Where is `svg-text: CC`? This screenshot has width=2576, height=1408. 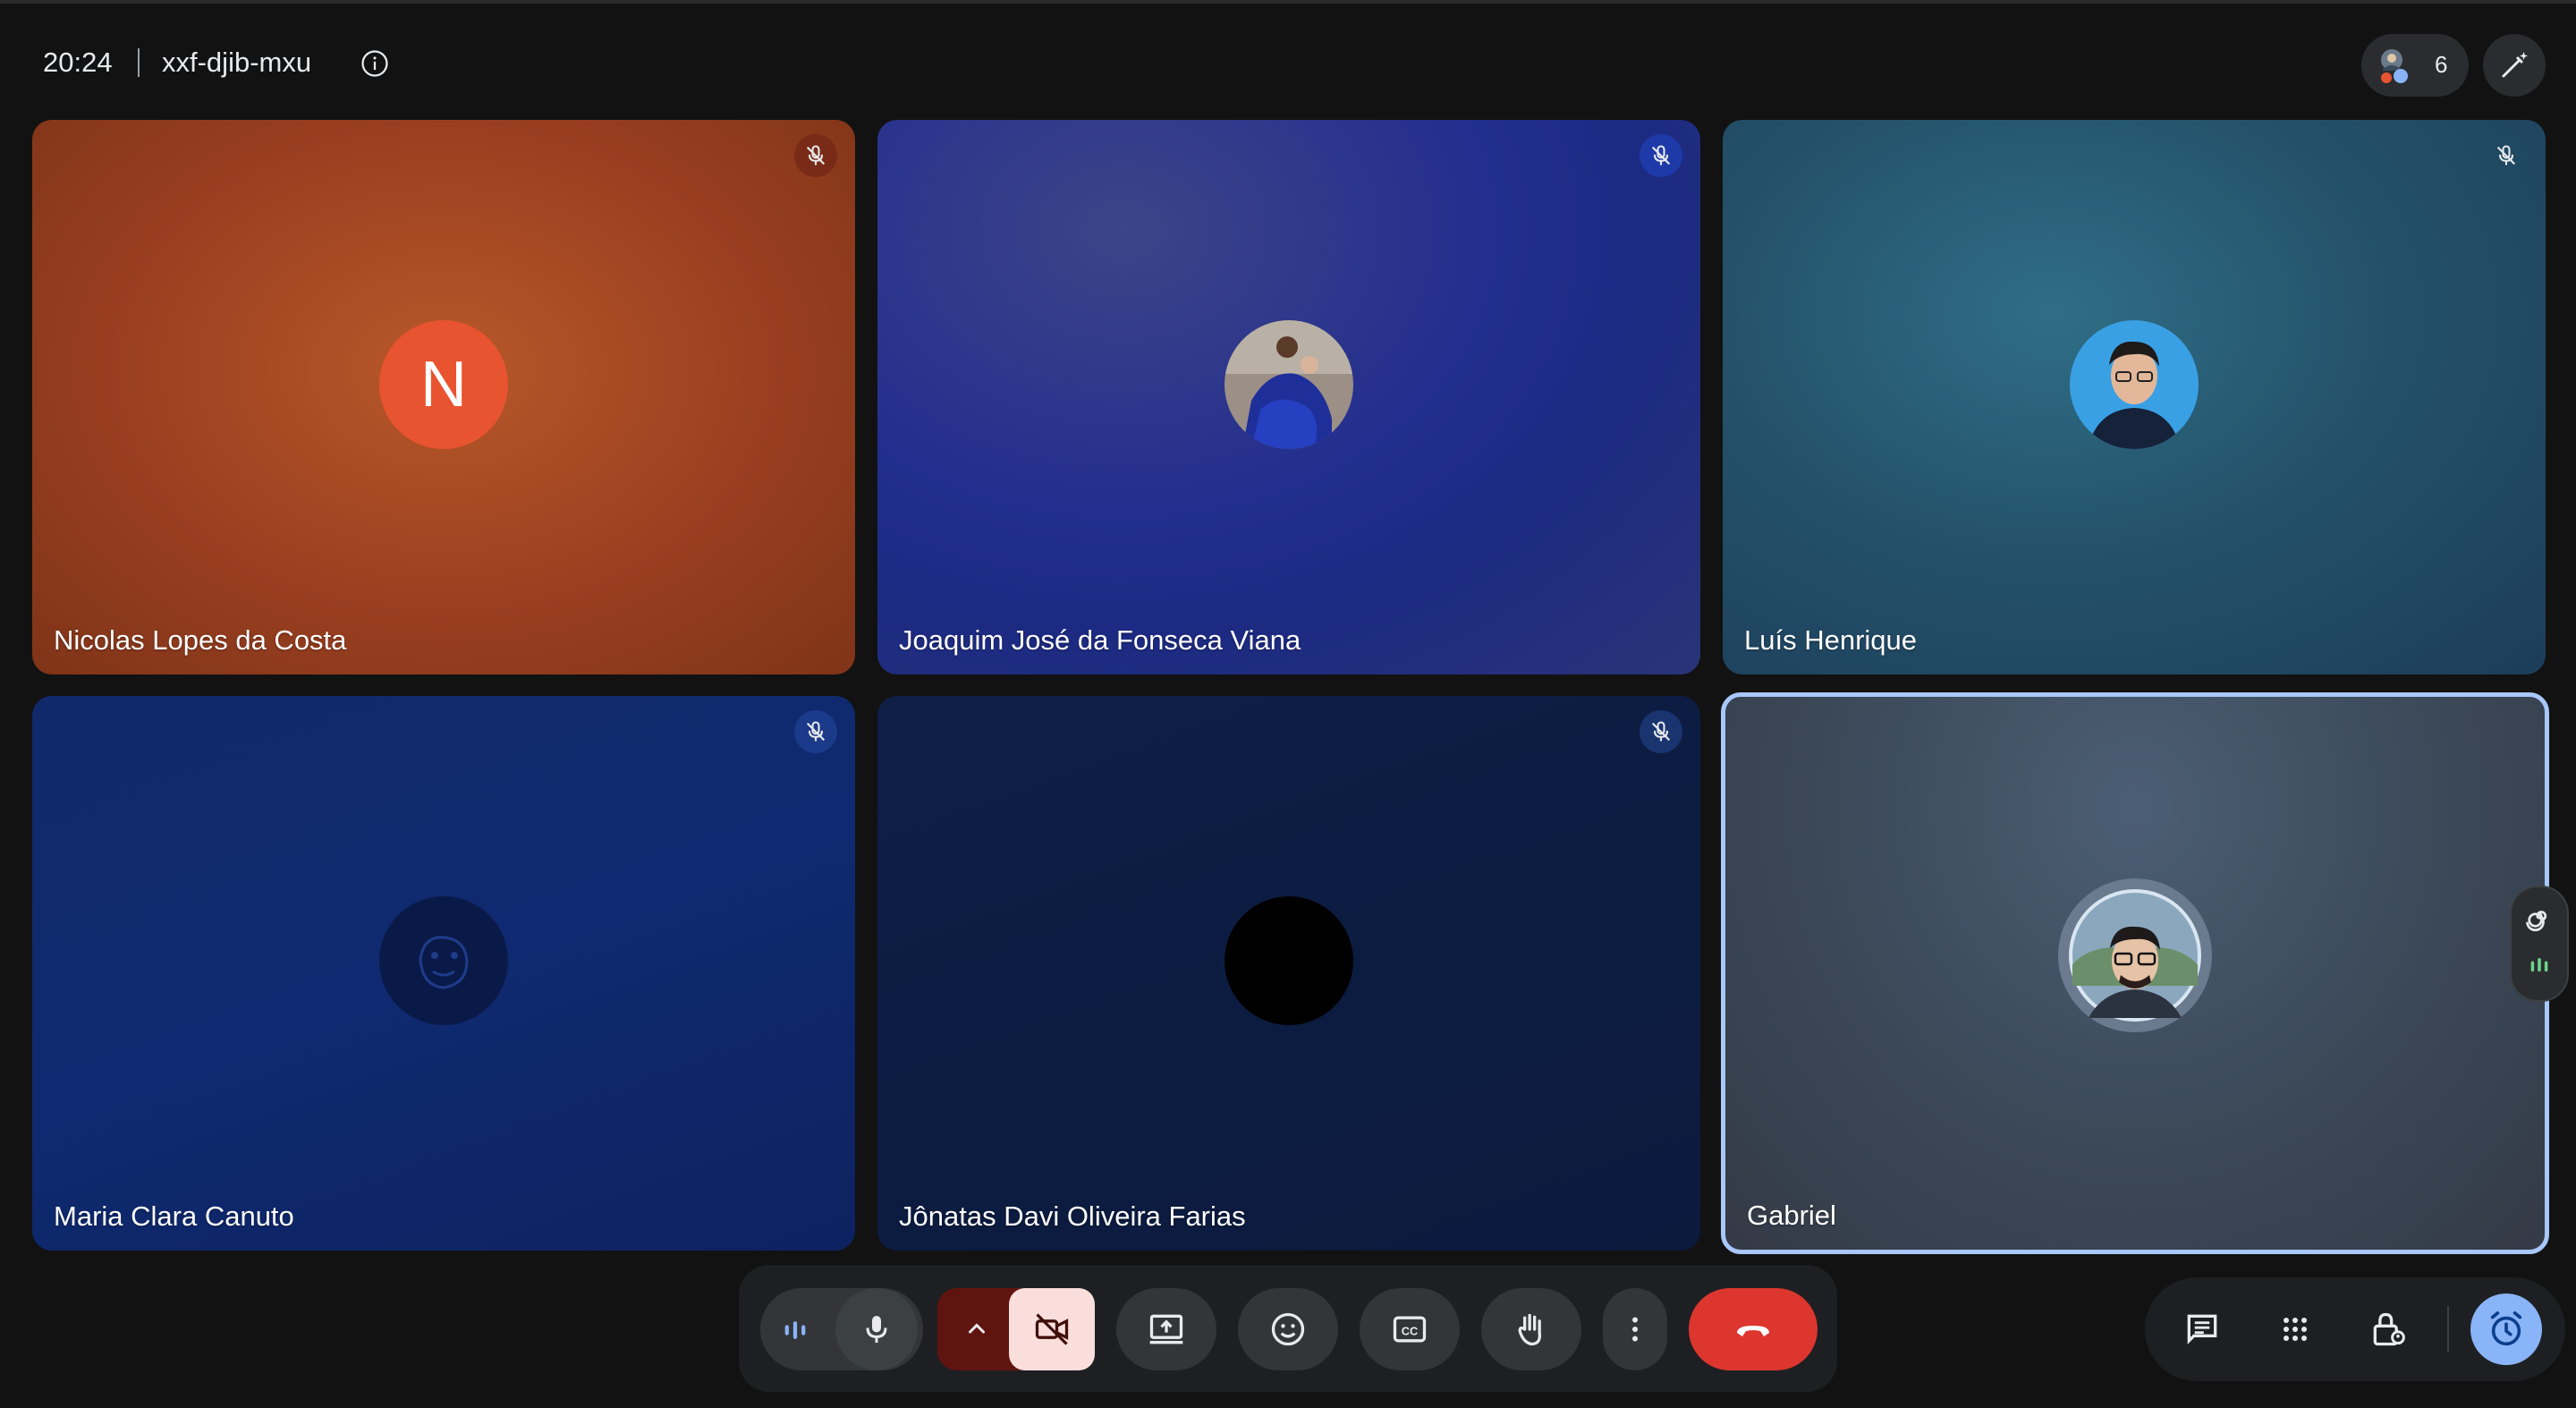 svg-text: CC is located at coordinates (1410, 1330).